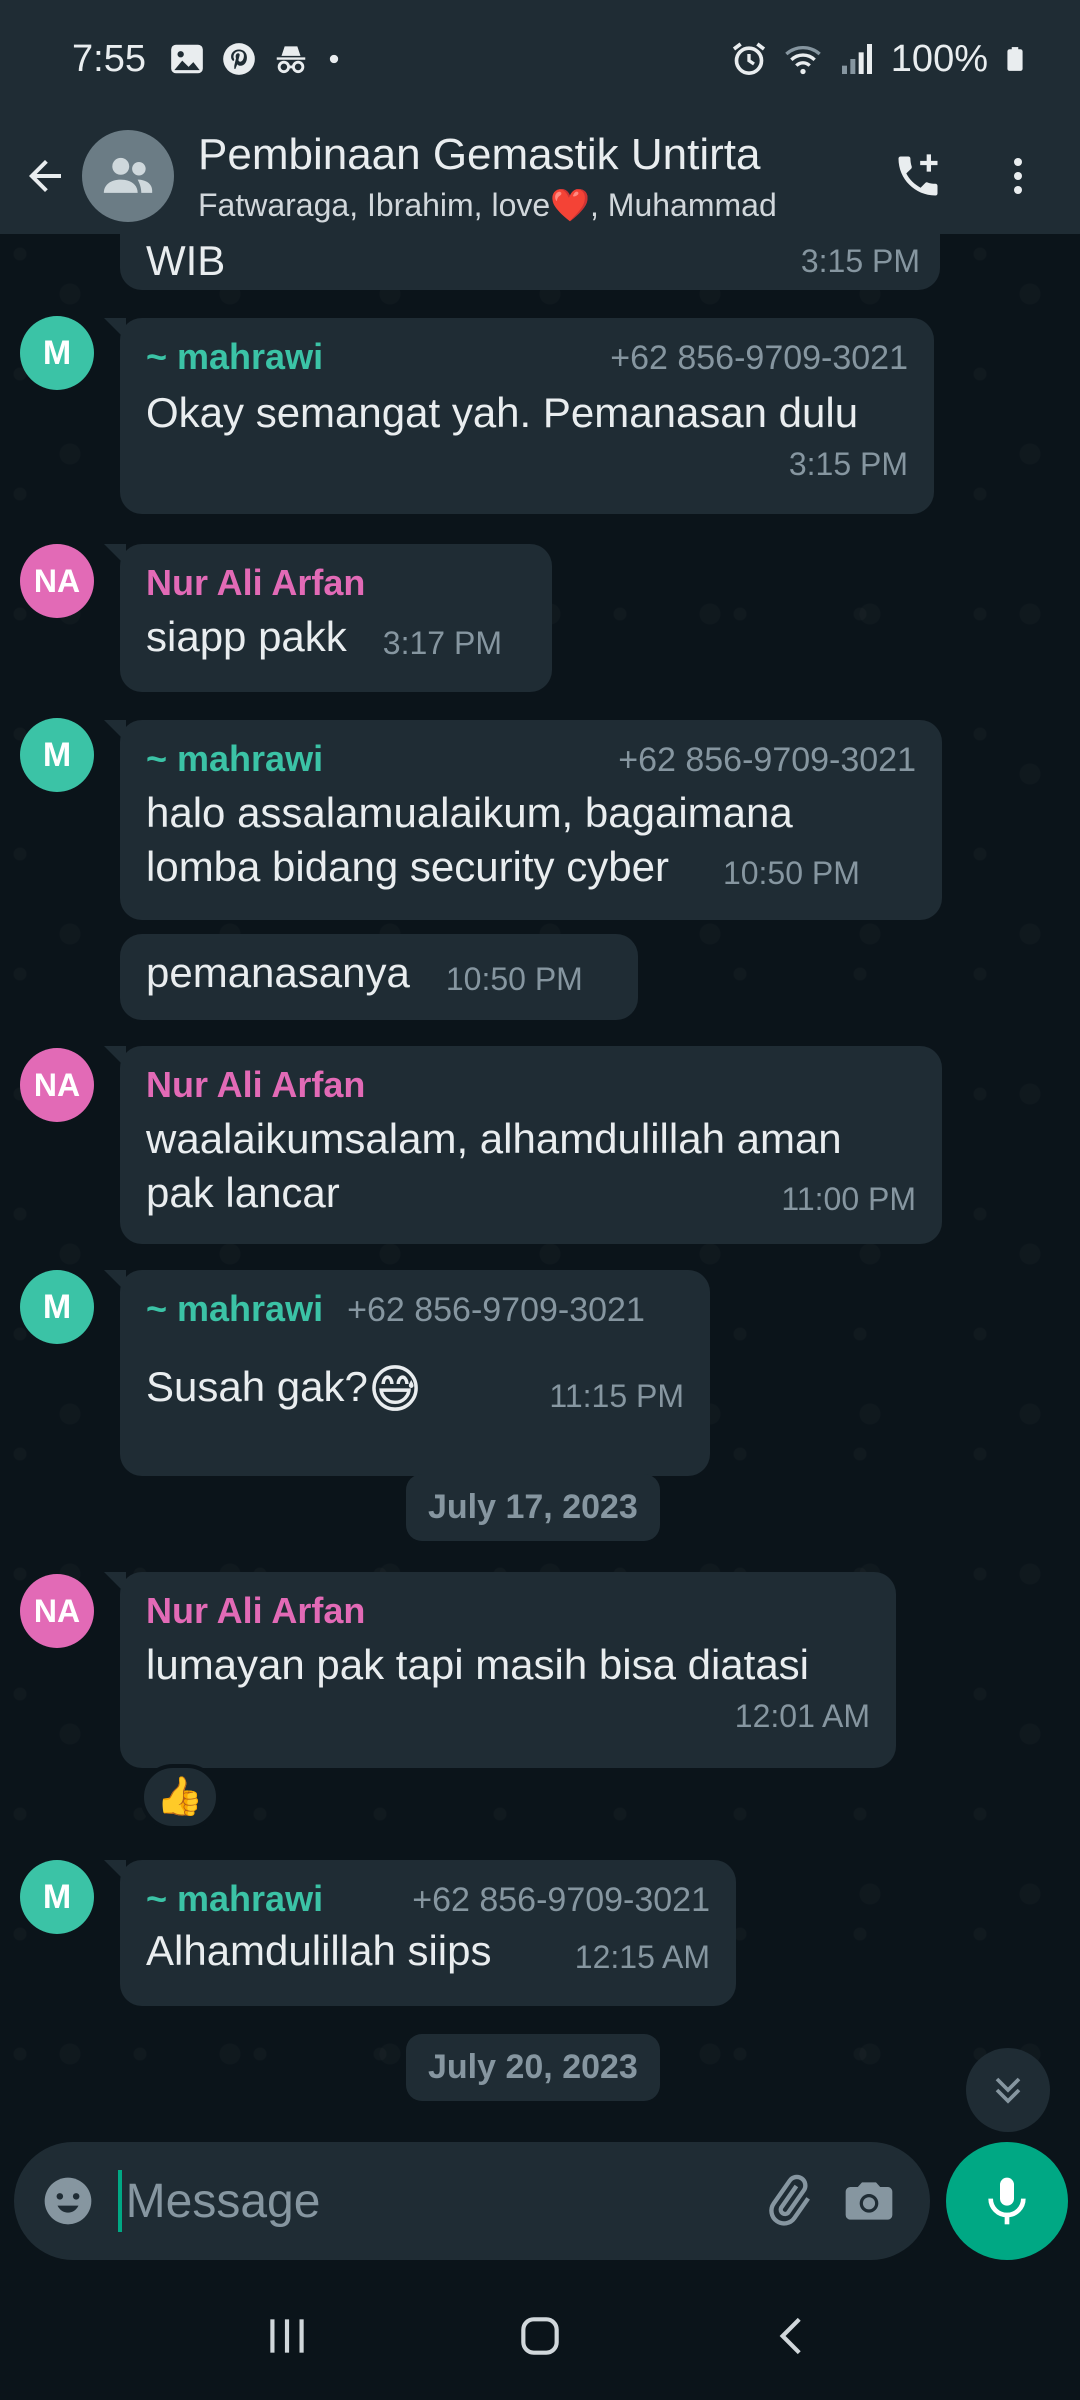  Describe the element at coordinates (432, 2201) in the screenshot. I see `message-input` at that location.